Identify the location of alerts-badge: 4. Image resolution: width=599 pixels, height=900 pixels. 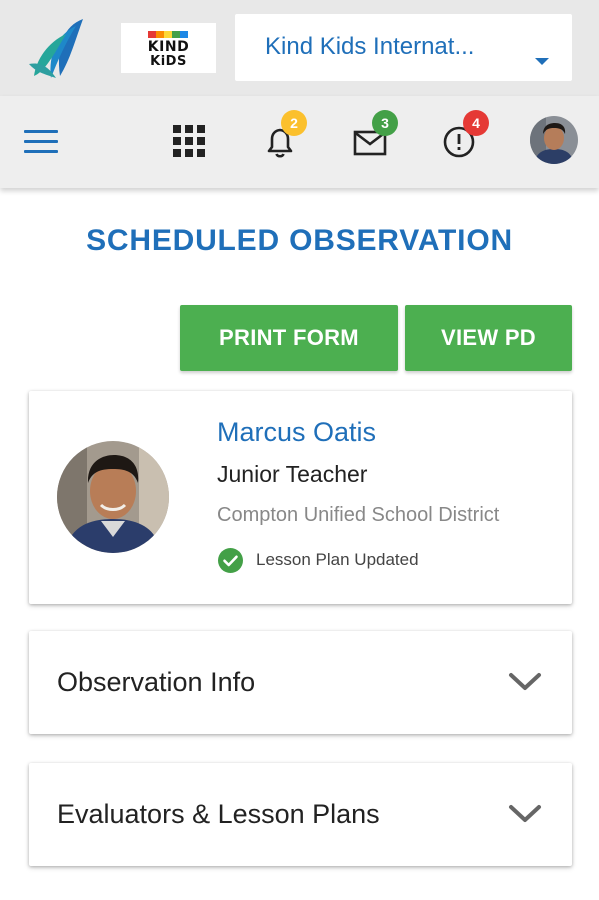
(476, 123).